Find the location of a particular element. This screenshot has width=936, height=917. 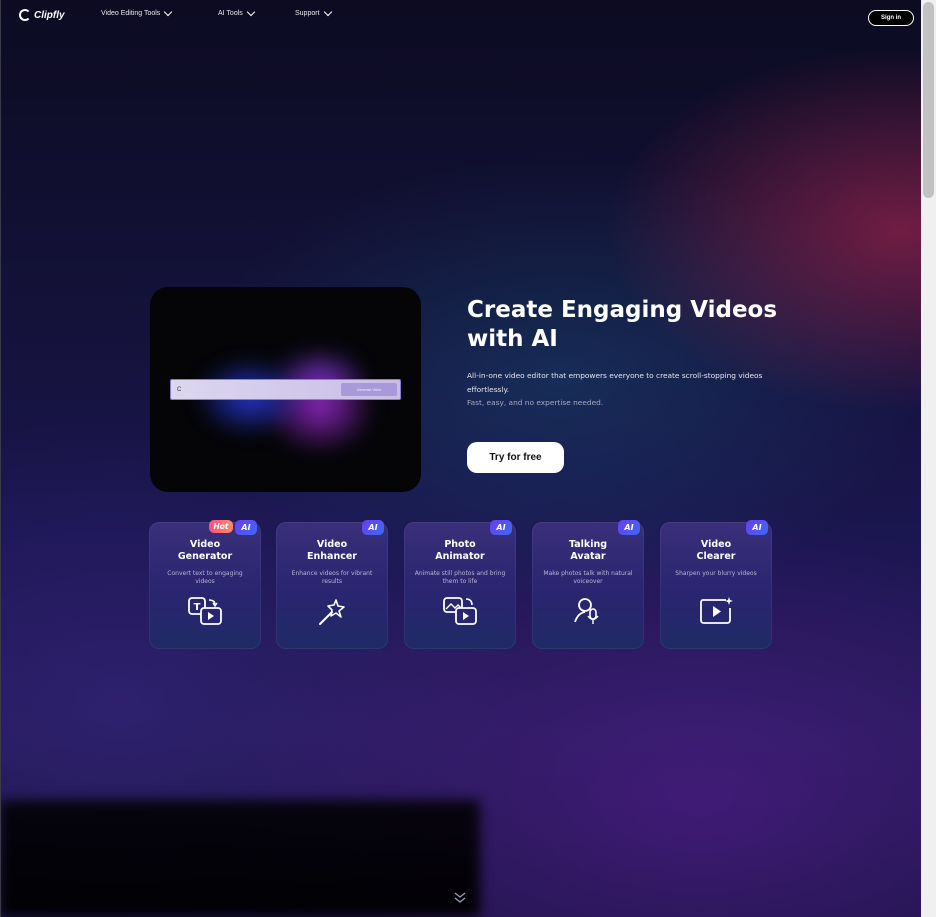

logo-text: Clipfly is located at coordinates (49, 15).